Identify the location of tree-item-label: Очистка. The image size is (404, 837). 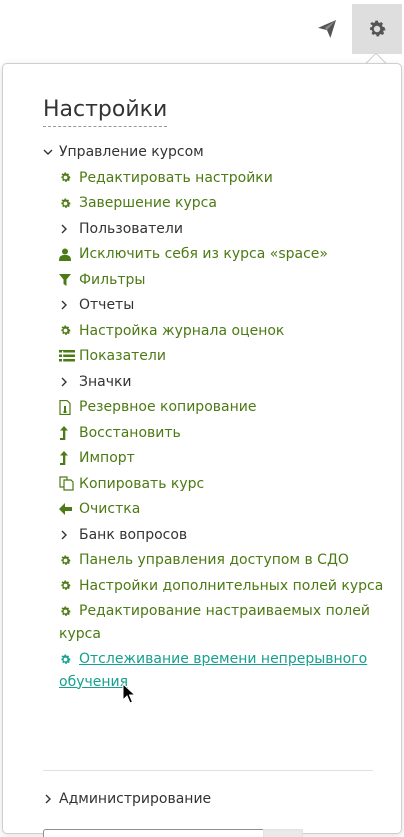
(110, 509).